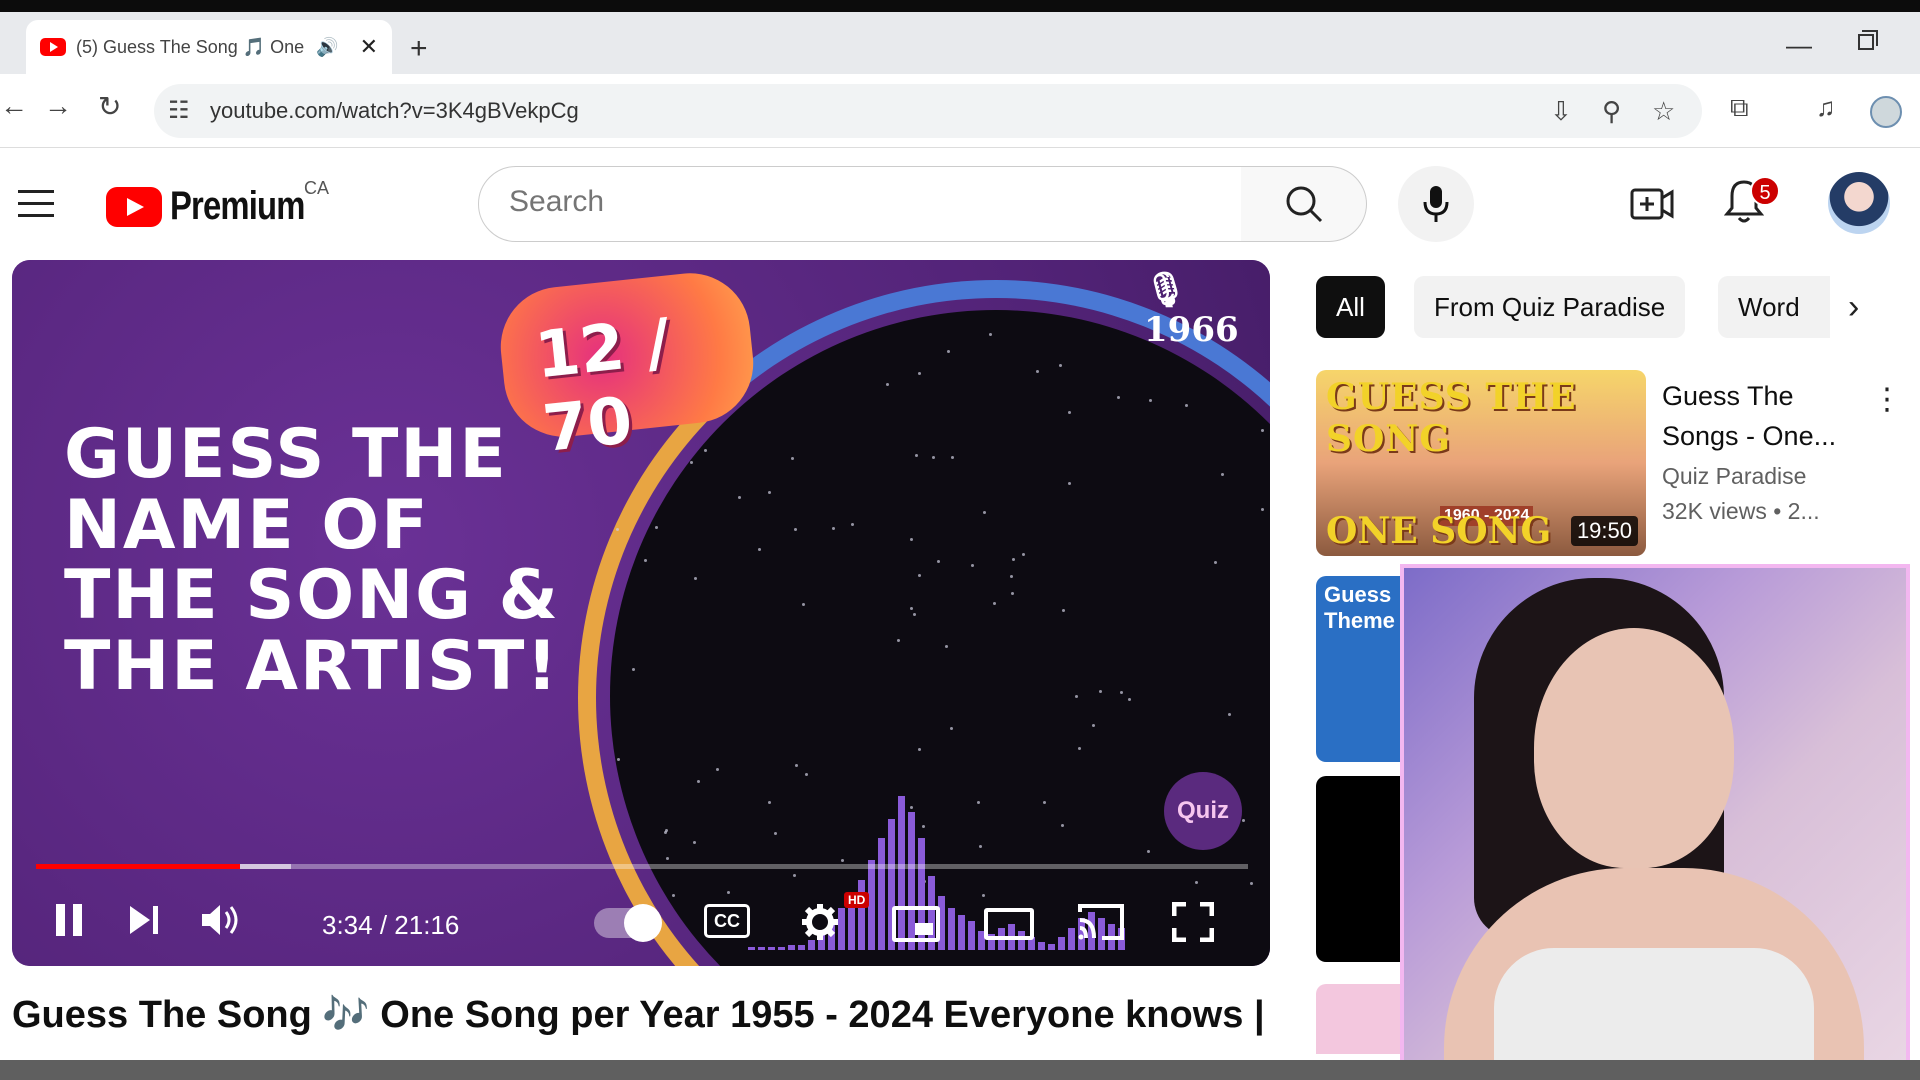 This screenshot has height=1080, width=1920. I want to click on volume-icon, so click(221, 920).